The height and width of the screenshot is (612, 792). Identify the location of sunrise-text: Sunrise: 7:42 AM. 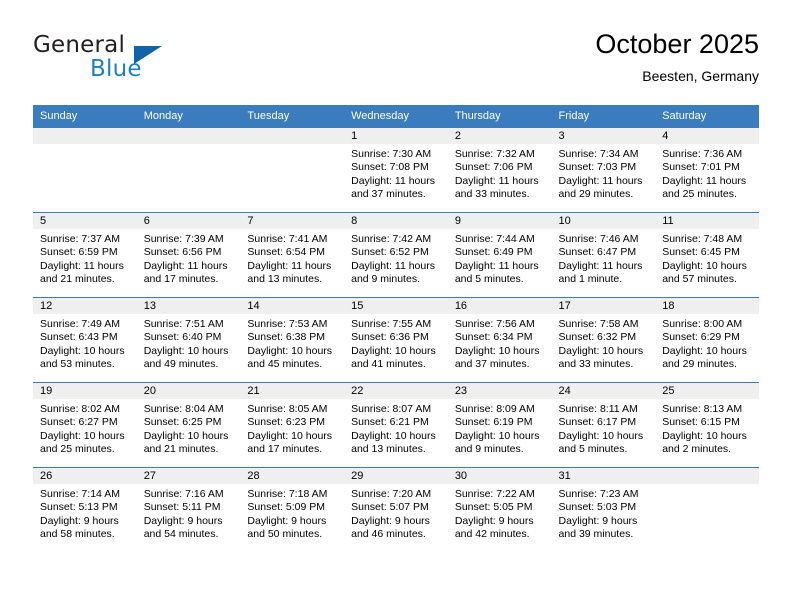
(391, 239).